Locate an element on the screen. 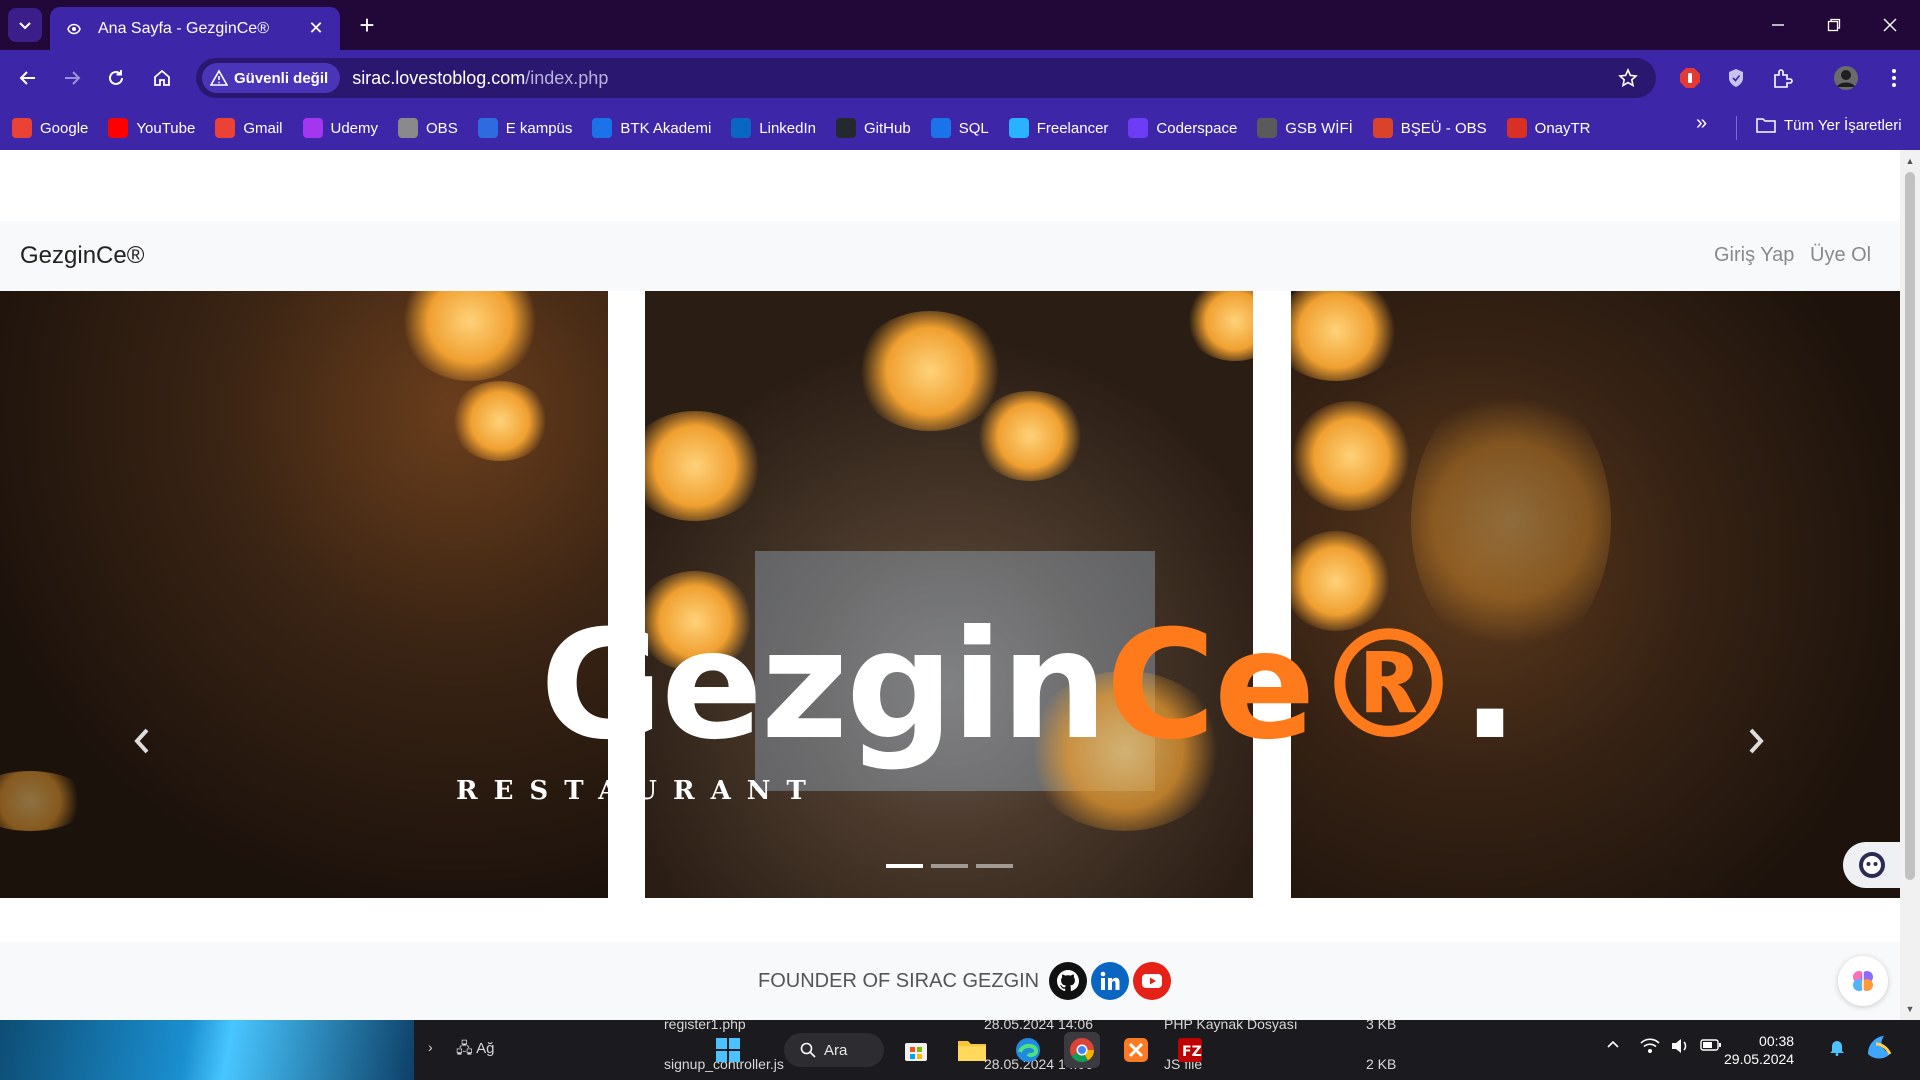 This screenshot has height=1080, width=1920. minimize-button is located at coordinates (1778, 25).